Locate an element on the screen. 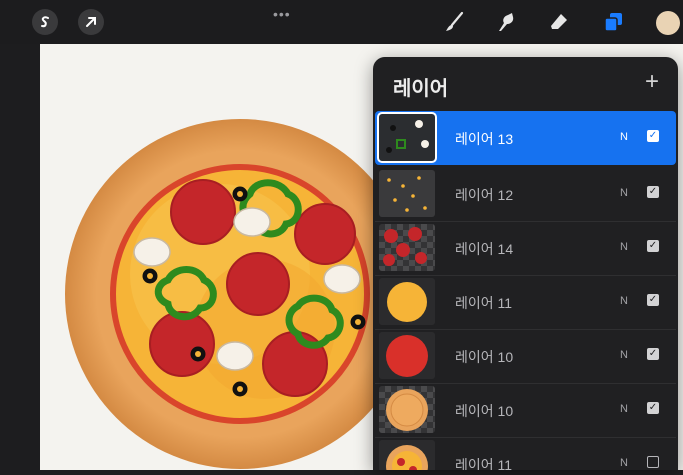  layers-icon is located at coordinates (613, 22).